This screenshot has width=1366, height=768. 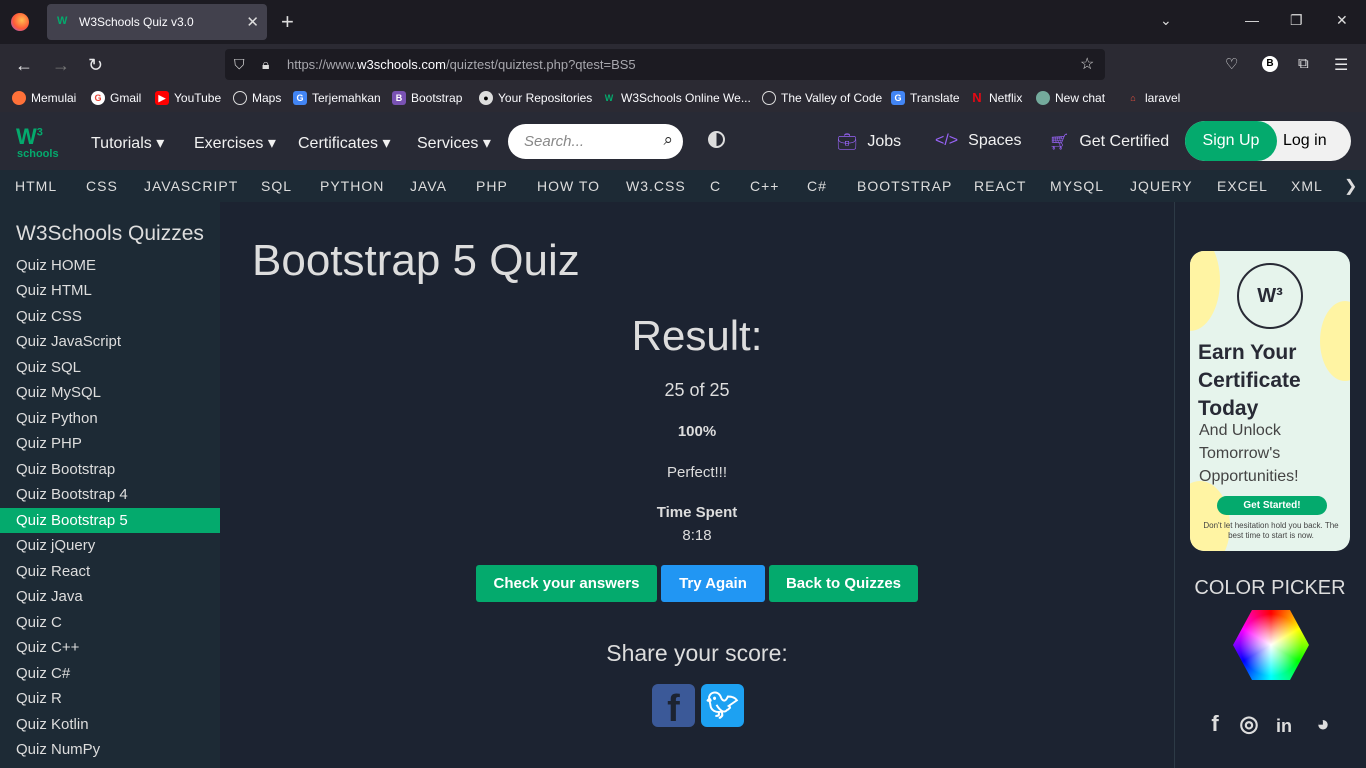 What do you see at coordinates (1270, 588) in the screenshot?
I see `color-picker-title: COLOR PICKER` at bounding box center [1270, 588].